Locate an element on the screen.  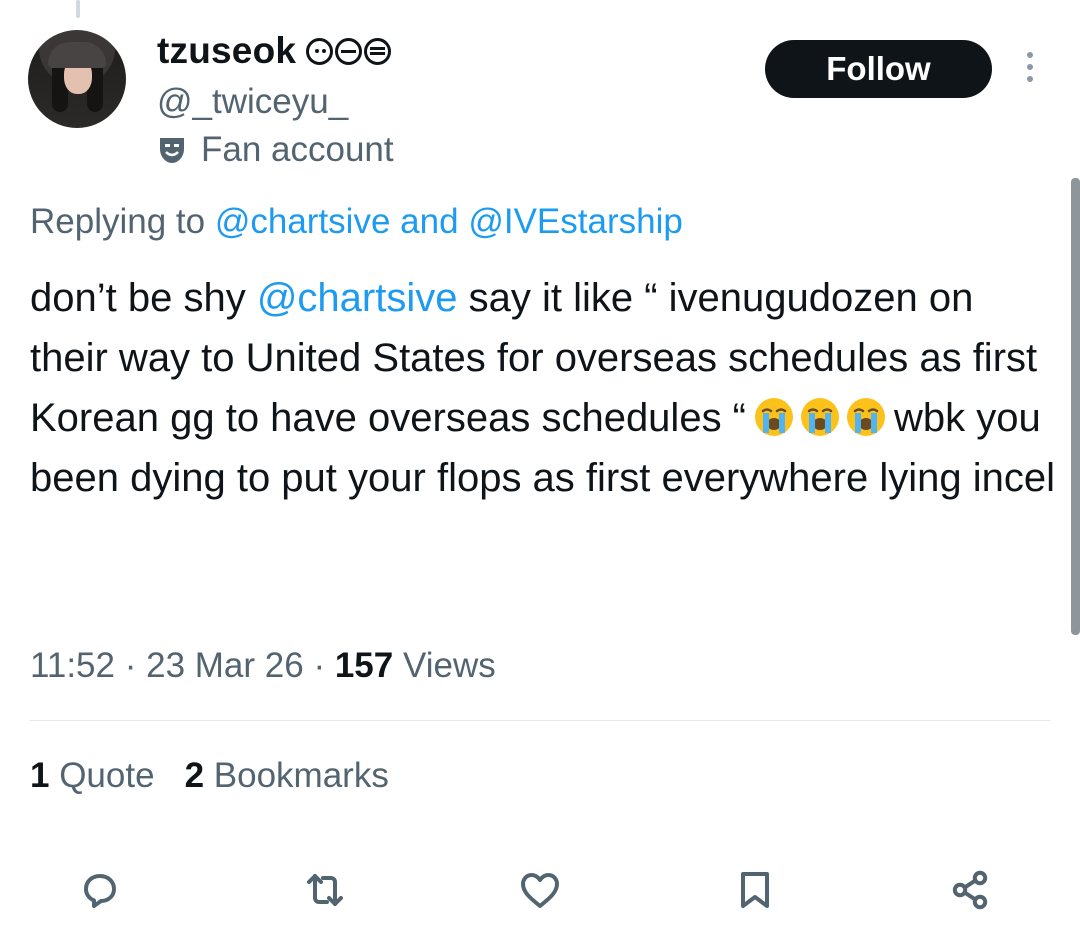
reply-icon is located at coordinates (100, 891).